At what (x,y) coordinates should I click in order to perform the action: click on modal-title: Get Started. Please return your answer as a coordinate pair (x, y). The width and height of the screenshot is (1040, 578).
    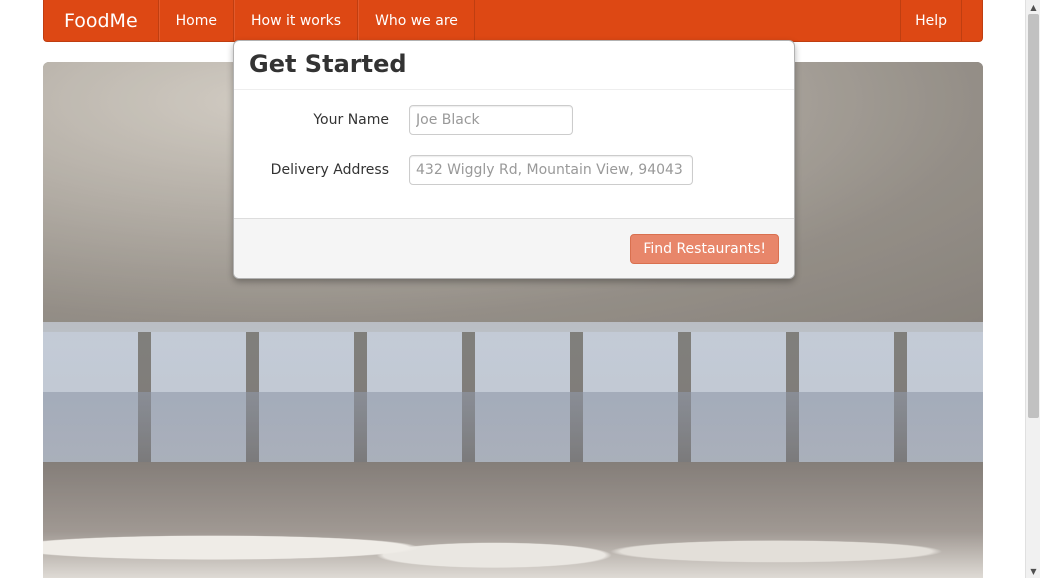
    Looking at the image, I should click on (328, 64).